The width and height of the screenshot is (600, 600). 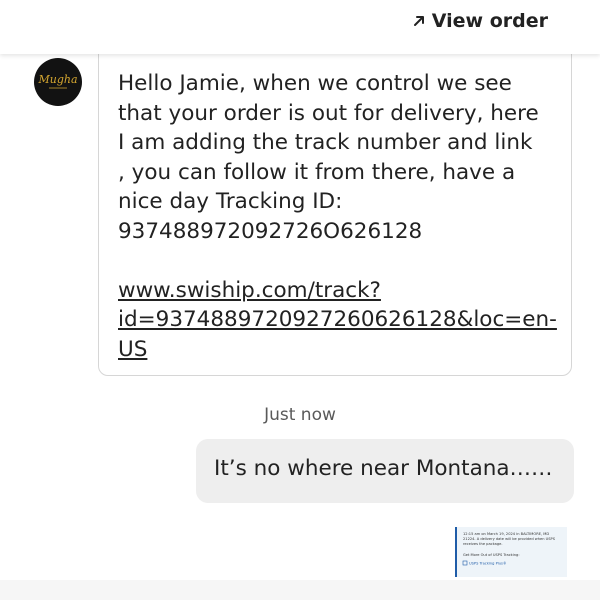 I want to click on conversation-header: View order, so click(x=300, y=27).